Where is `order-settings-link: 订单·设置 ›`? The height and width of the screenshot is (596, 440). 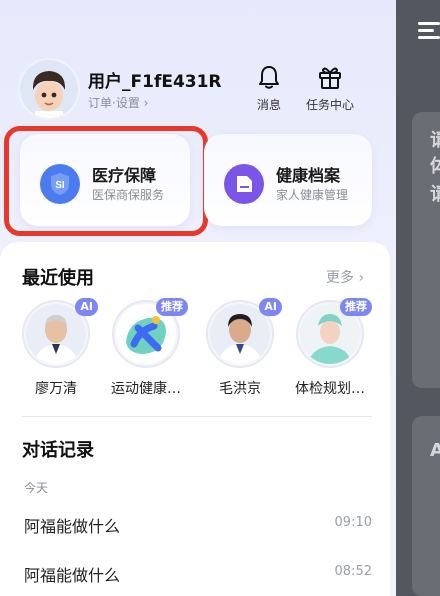
order-settings-link: 订单·设置 › is located at coordinates (118, 102).